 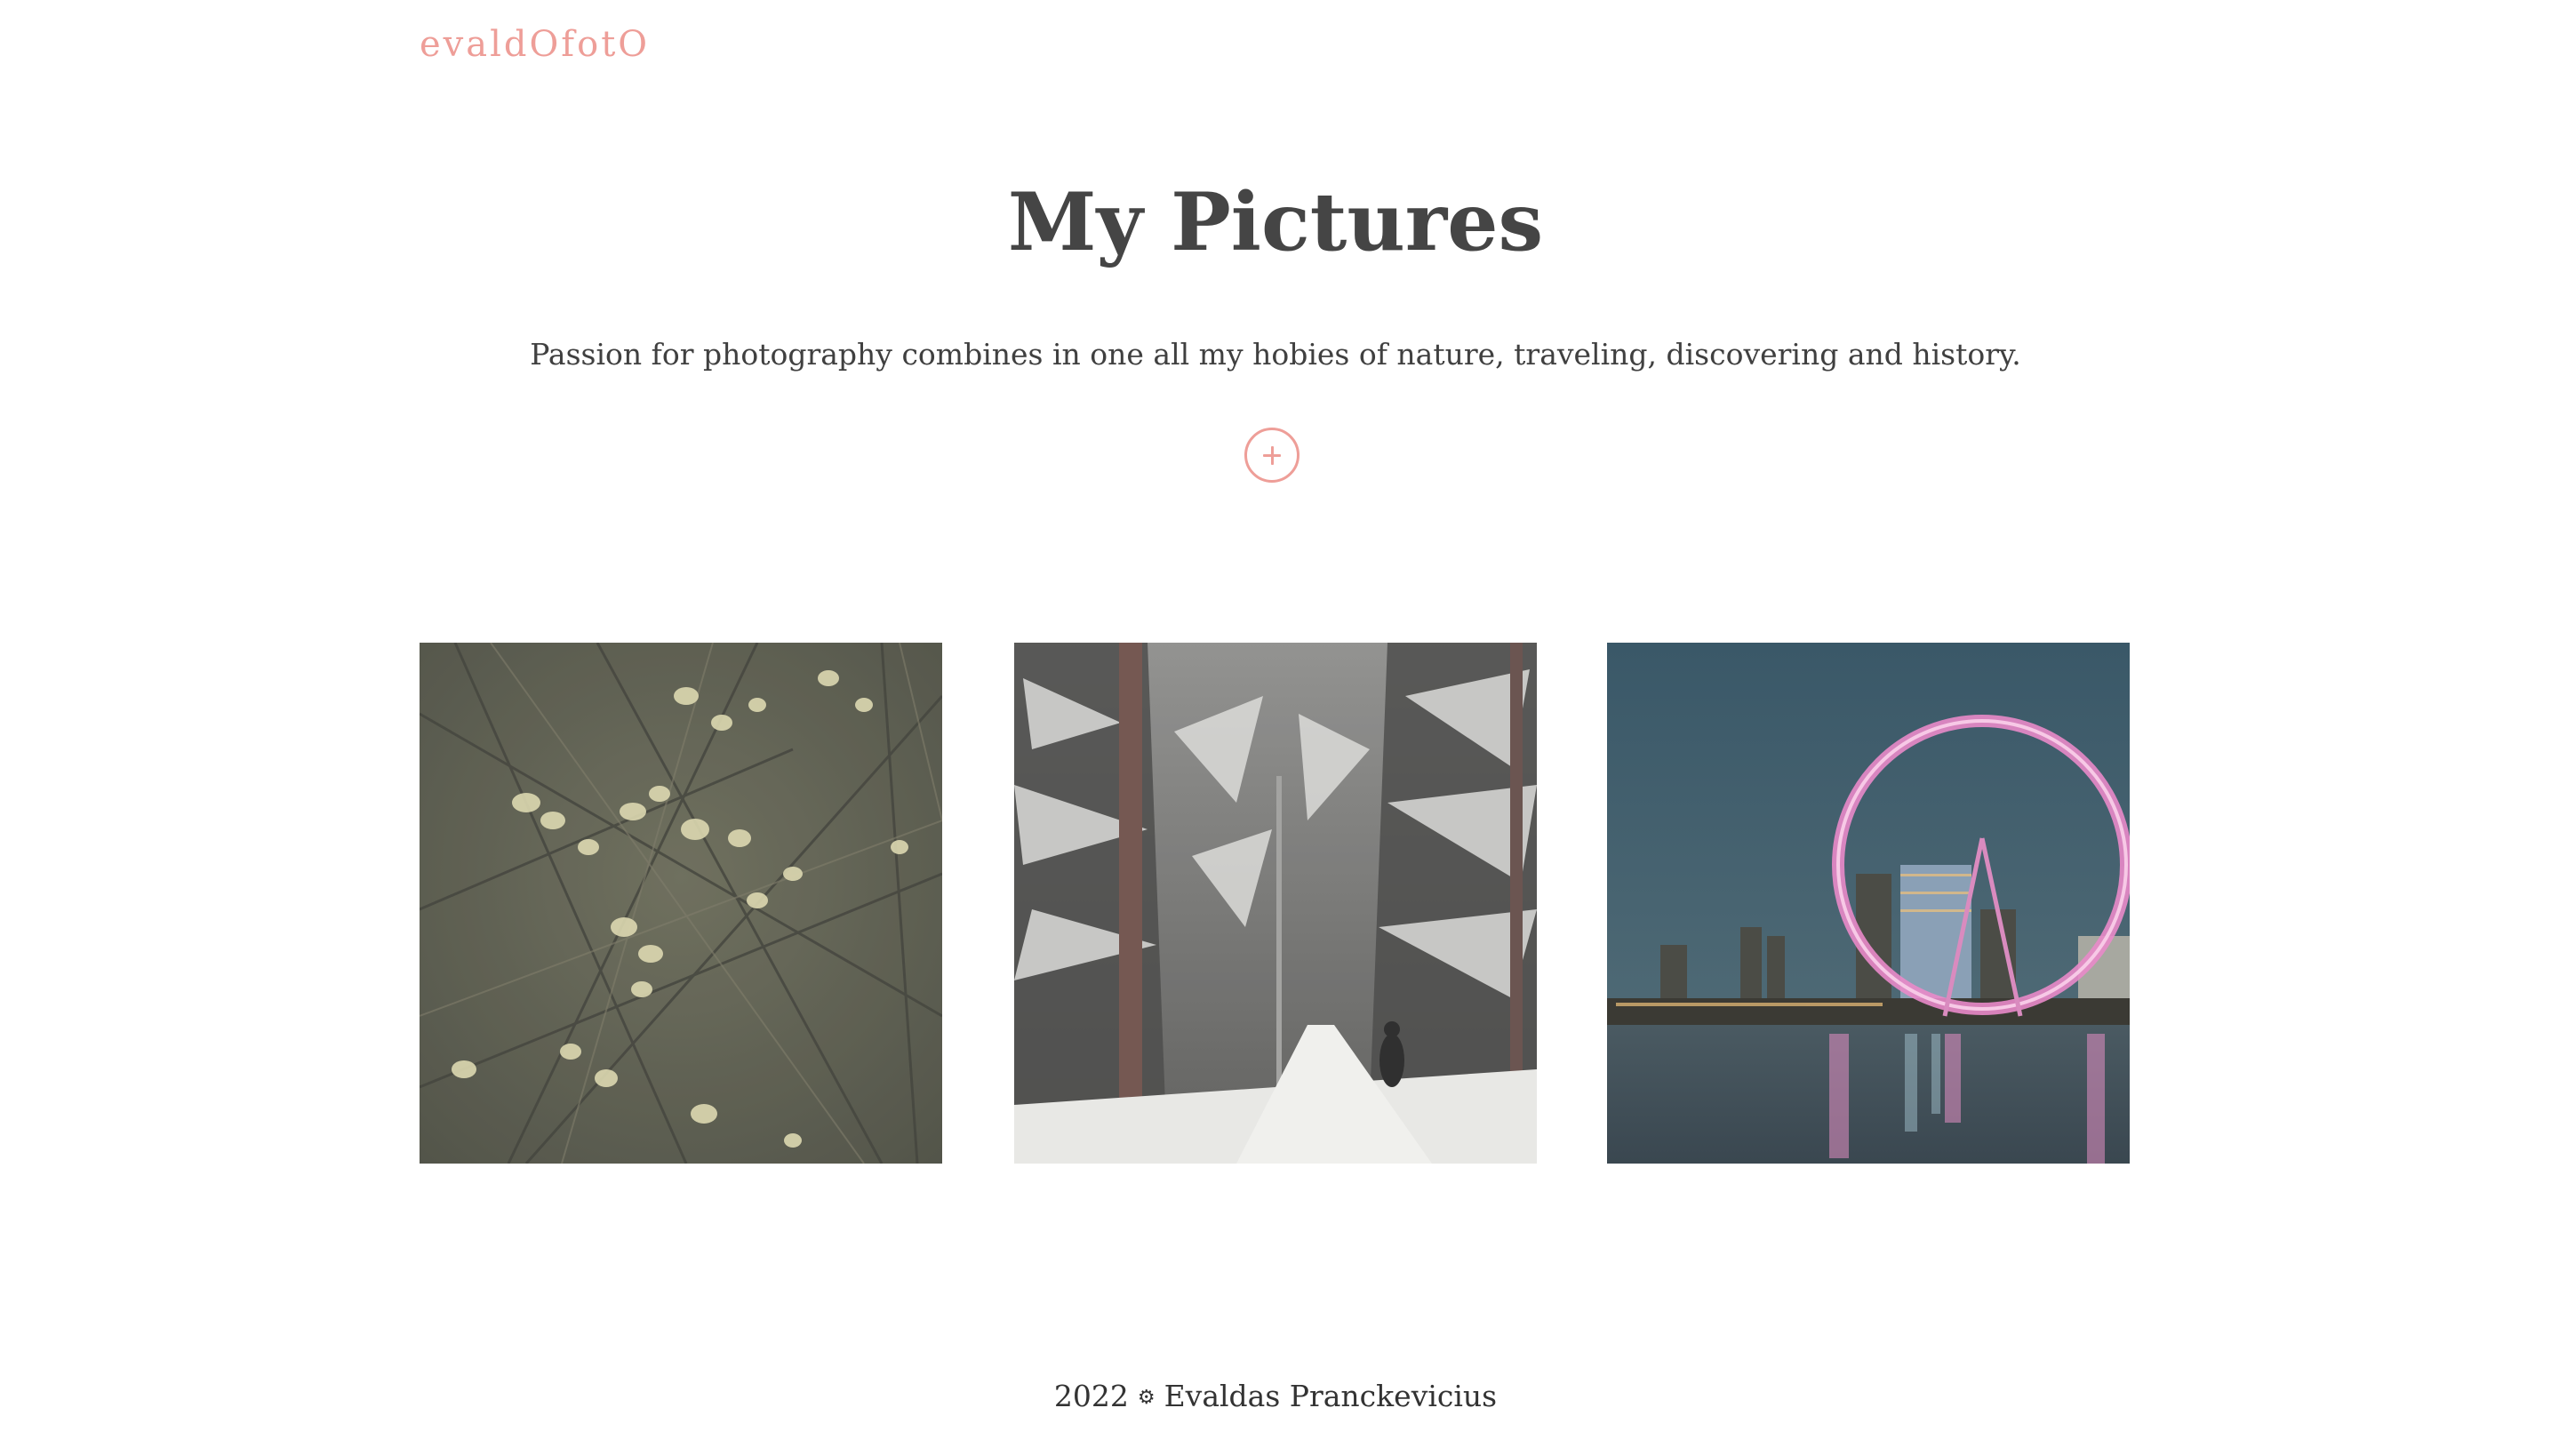 I want to click on page-footer: 2022 ⚙ Evaldas Pranckevicius, so click(x=1275, y=1397).